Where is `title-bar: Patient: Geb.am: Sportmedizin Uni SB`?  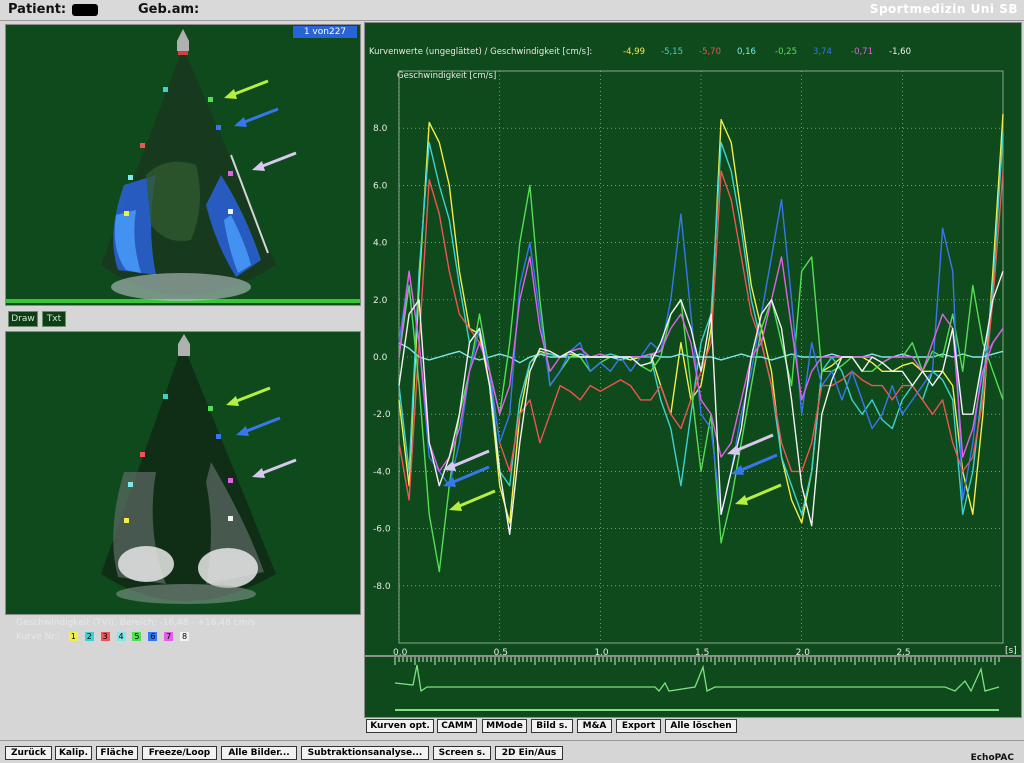
title-bar: Patient: Geb.am: Sportmedizin Uni SB is located at coordinates (512, 10).